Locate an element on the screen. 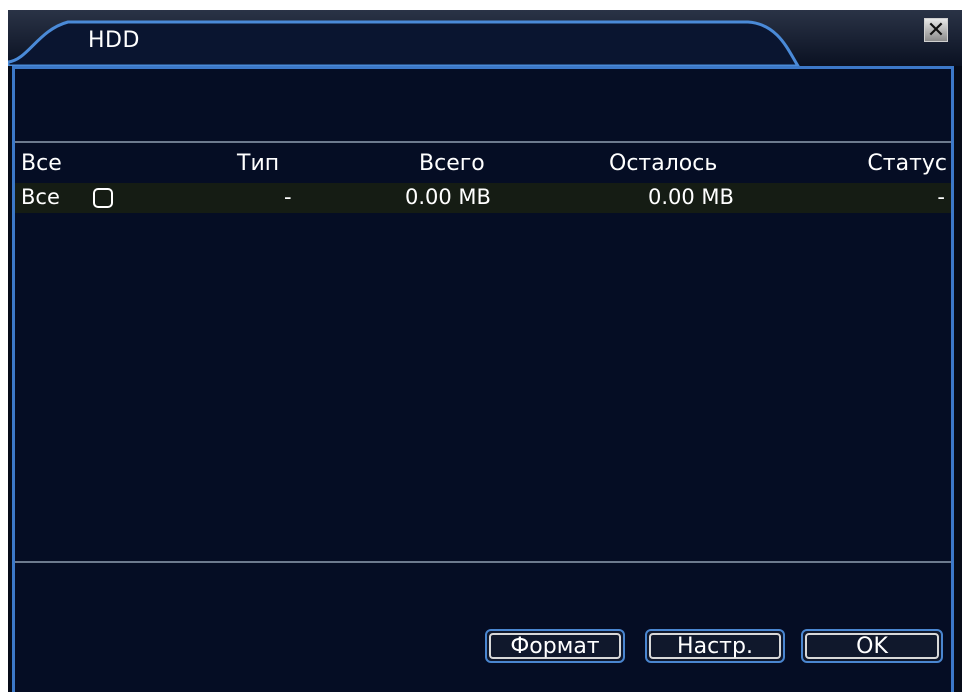 The height and width of the screenshot is (692, 962). format-button: Формат is located at coordinates (555, 646).